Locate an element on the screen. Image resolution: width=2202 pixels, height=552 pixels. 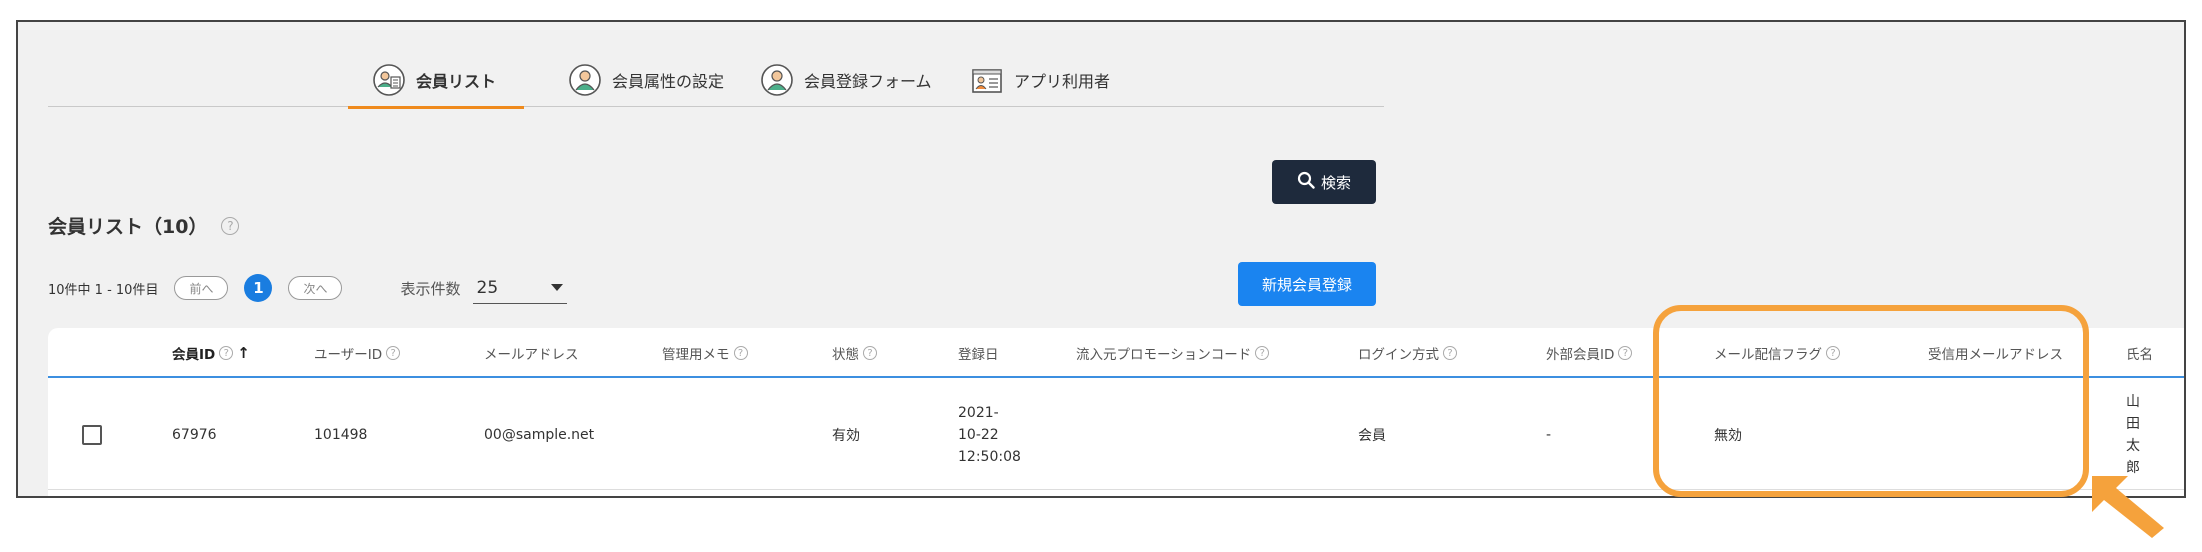
column-header-email: メールアドレス is located at coordinates (531, 353).